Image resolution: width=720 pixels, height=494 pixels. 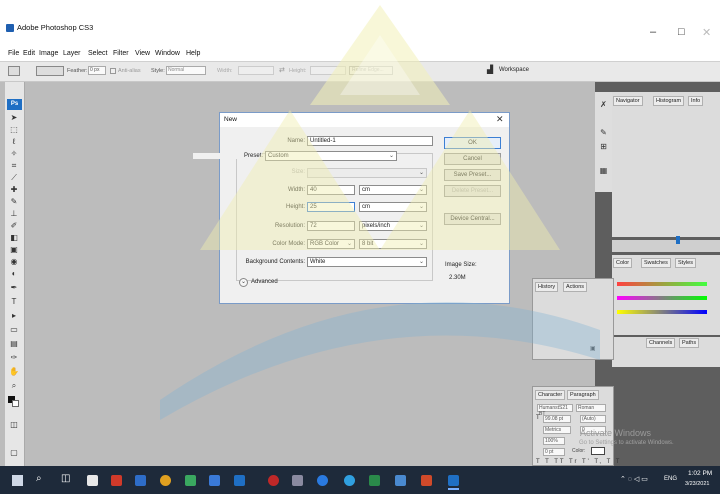 What do you see at coordinates (193, 53) in the screenshot?
I see `menu-help: Help` at bounding box center [193, 53].